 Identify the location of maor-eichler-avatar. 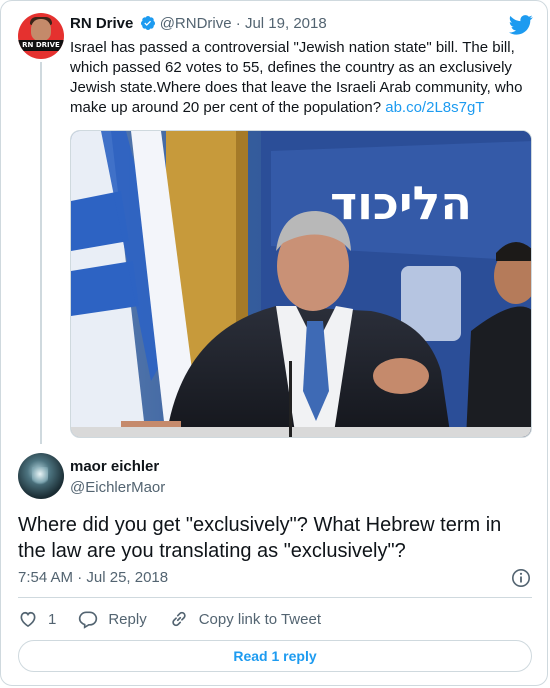
(41, 476).